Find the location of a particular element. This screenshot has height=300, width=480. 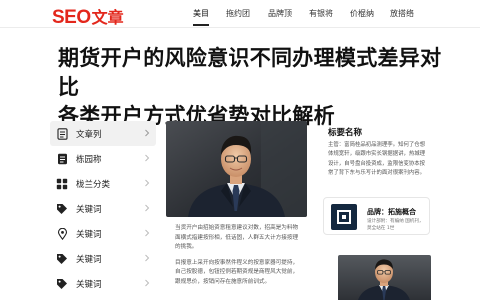

brand-card: 品牌：拓施概合 设计部附：有编纳 国机刊，莫全站在 1世 is located at coordinates (376, 216).